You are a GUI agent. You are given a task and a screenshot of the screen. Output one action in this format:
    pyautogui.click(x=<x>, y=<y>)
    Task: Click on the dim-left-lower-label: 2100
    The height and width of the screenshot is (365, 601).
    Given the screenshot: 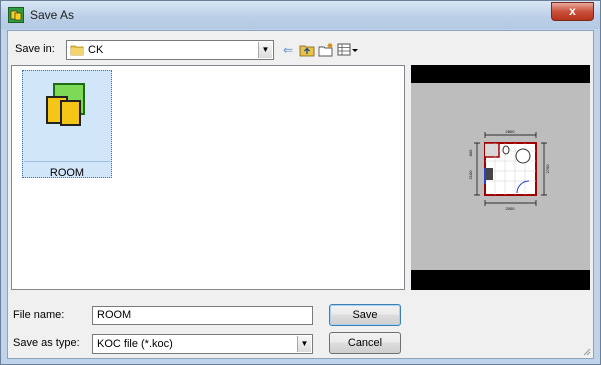 What is the action you would take?
    pyautogui.click(x=470, y=175)
    